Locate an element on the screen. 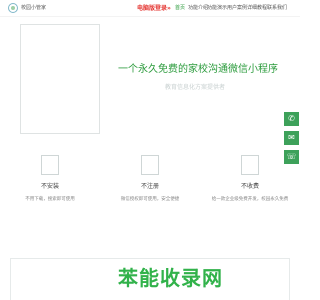  top-navigation-bar: 校园小管家 电脑版登录» 首页 功能介绍 功能演示 用户案例 详细教程 联系我们 is located at coordinates (150, 8).